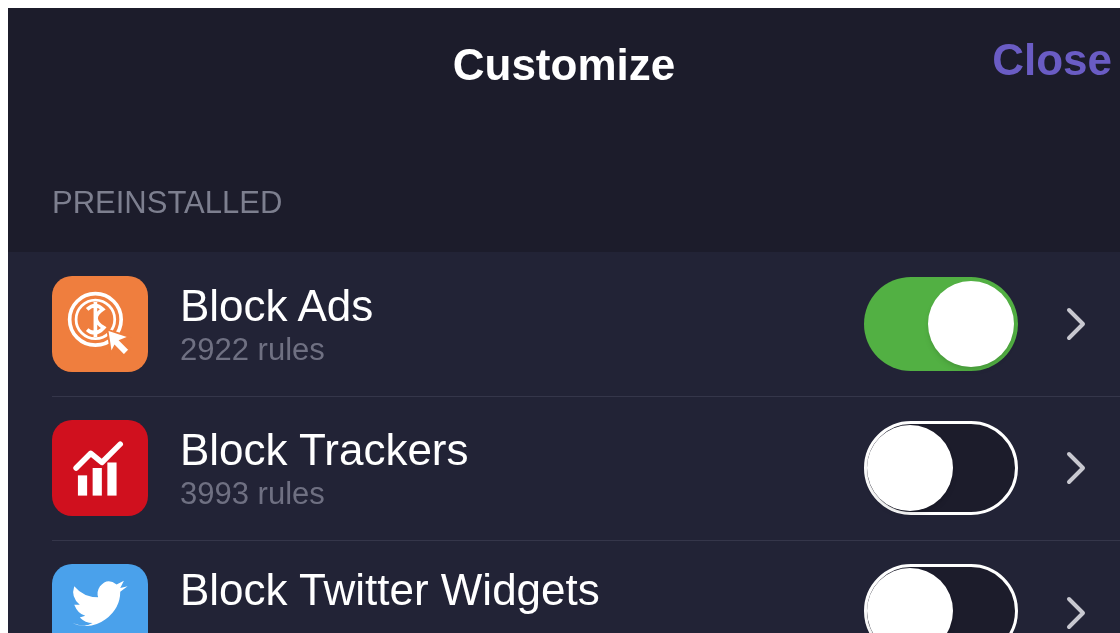  Describe the element at coordinates (325, 450) in the screenshot. I see `item-title: Block Trackers` at that location.